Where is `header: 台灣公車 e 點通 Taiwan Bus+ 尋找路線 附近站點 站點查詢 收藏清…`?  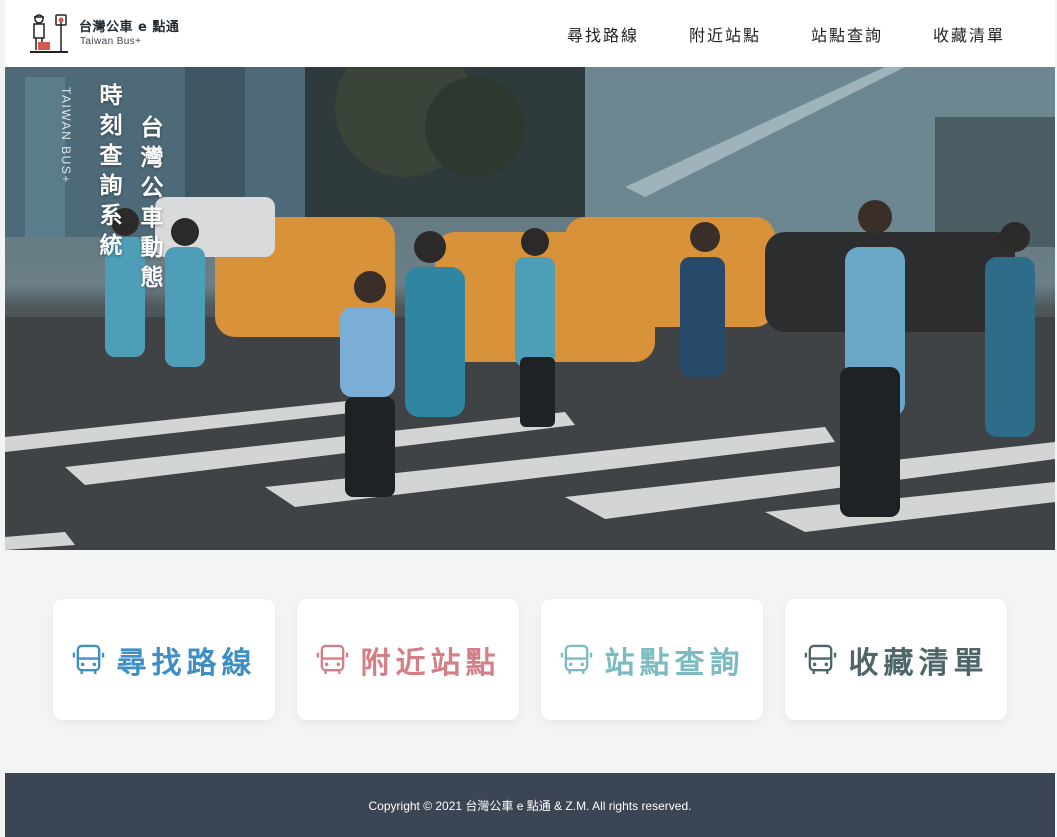 header: 台灣公車 e 點通 Taiwan Bus+ 尋找路線 附近站點 站點查詢 收藏清… is located at coordinates (530, 33).